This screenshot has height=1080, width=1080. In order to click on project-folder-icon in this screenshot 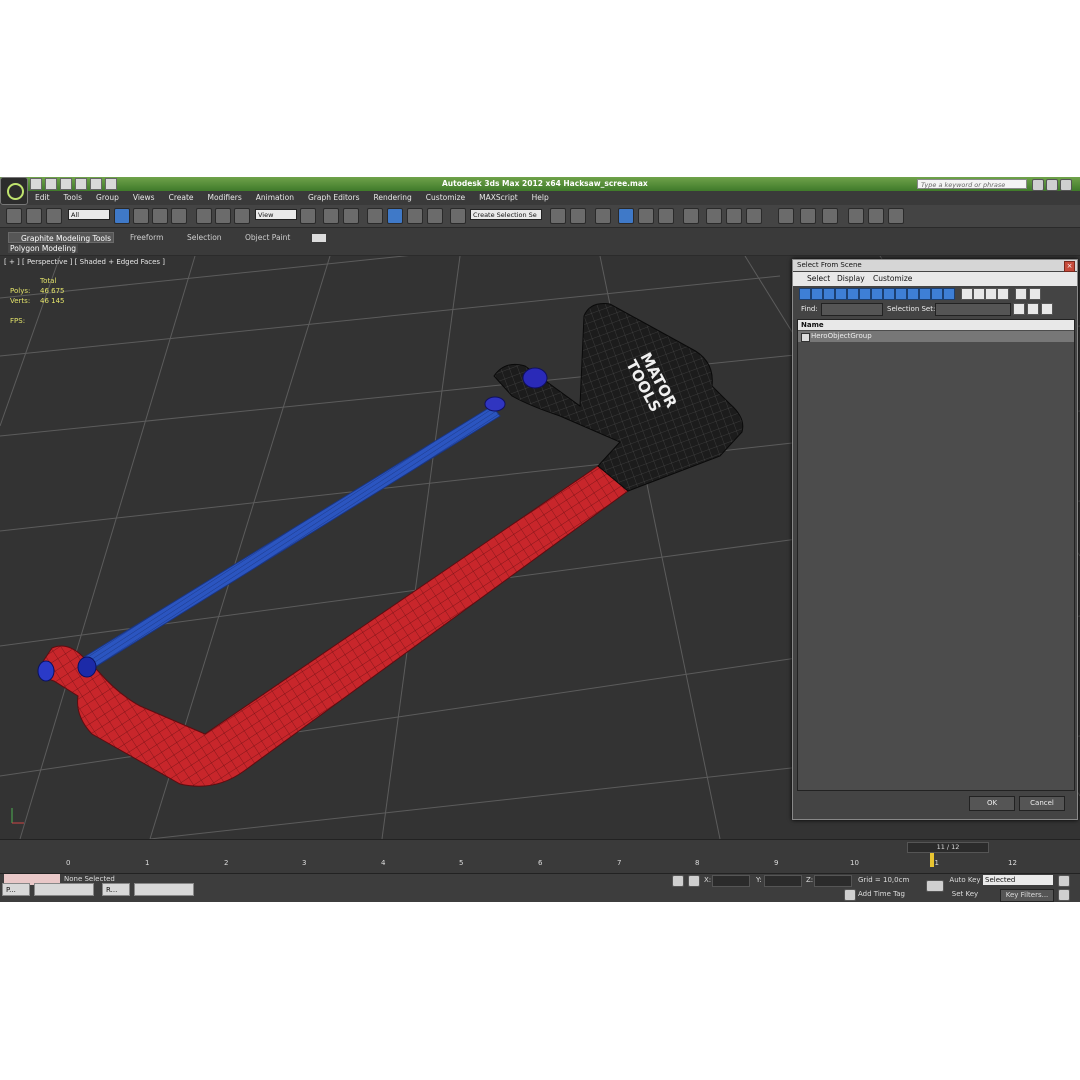, I will do `click(111, 184)`.